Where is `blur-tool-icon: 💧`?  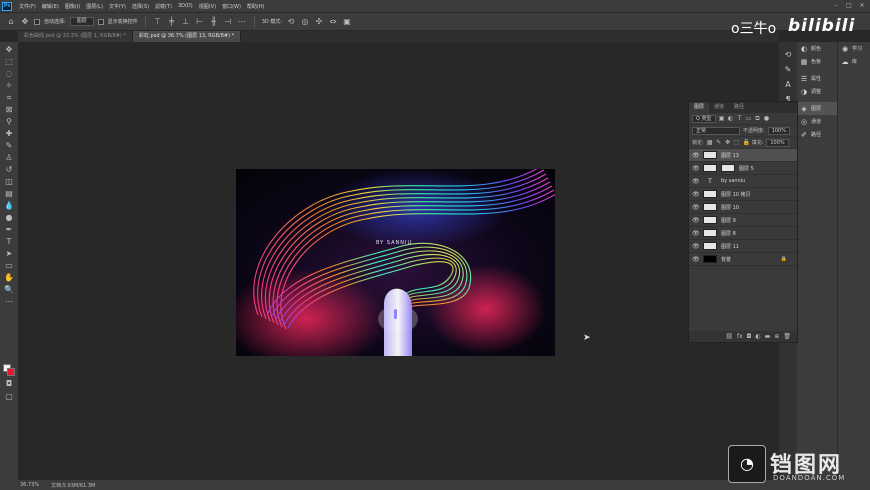
blur-tool-icon: 💧 is located at coordinates (9, 205).